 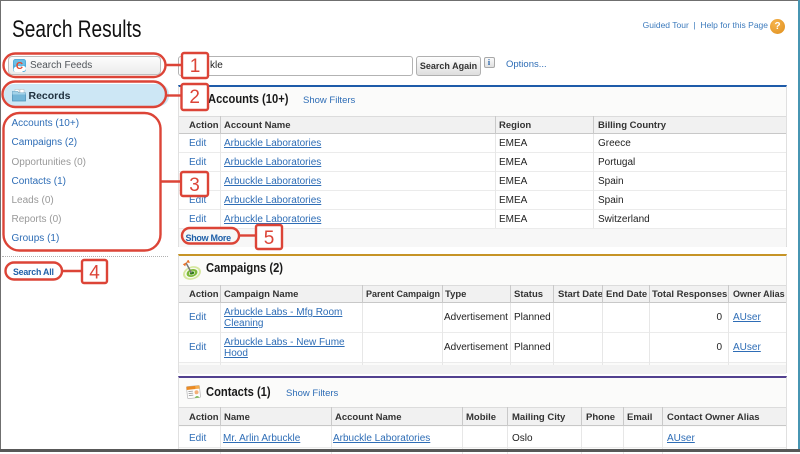 I want to click on svg-text: 3, so click(x=194, y=185).